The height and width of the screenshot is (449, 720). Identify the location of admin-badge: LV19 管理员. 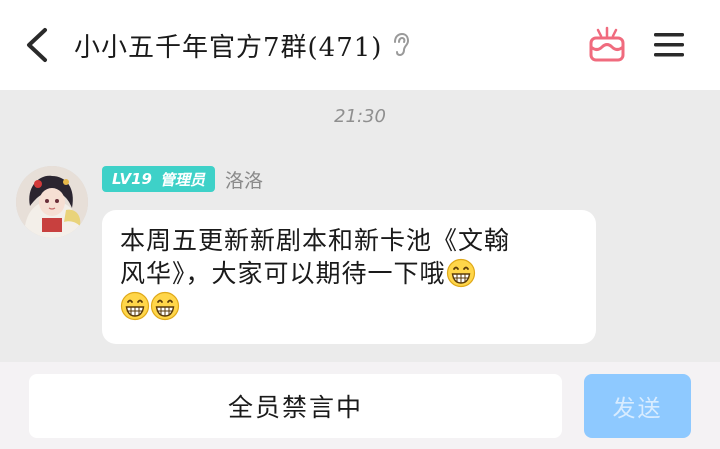
(158, 179).